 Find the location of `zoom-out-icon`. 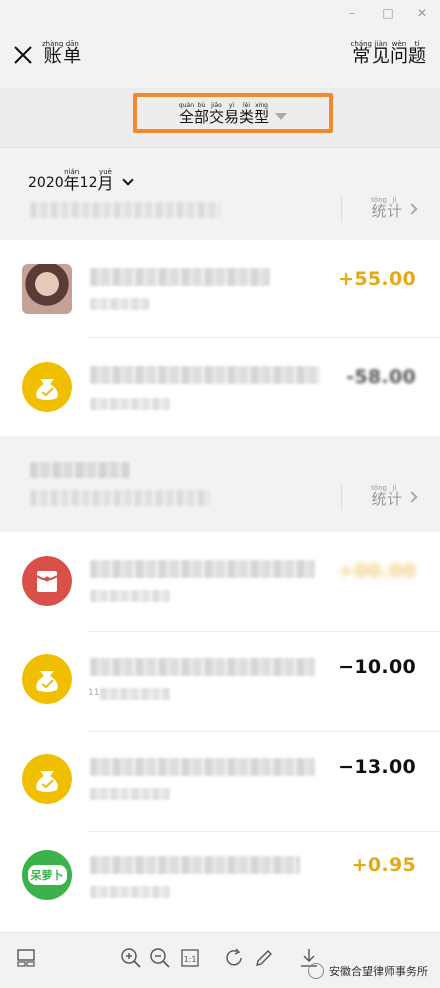

zoom-out-icon is located at coordinates (160, 958).